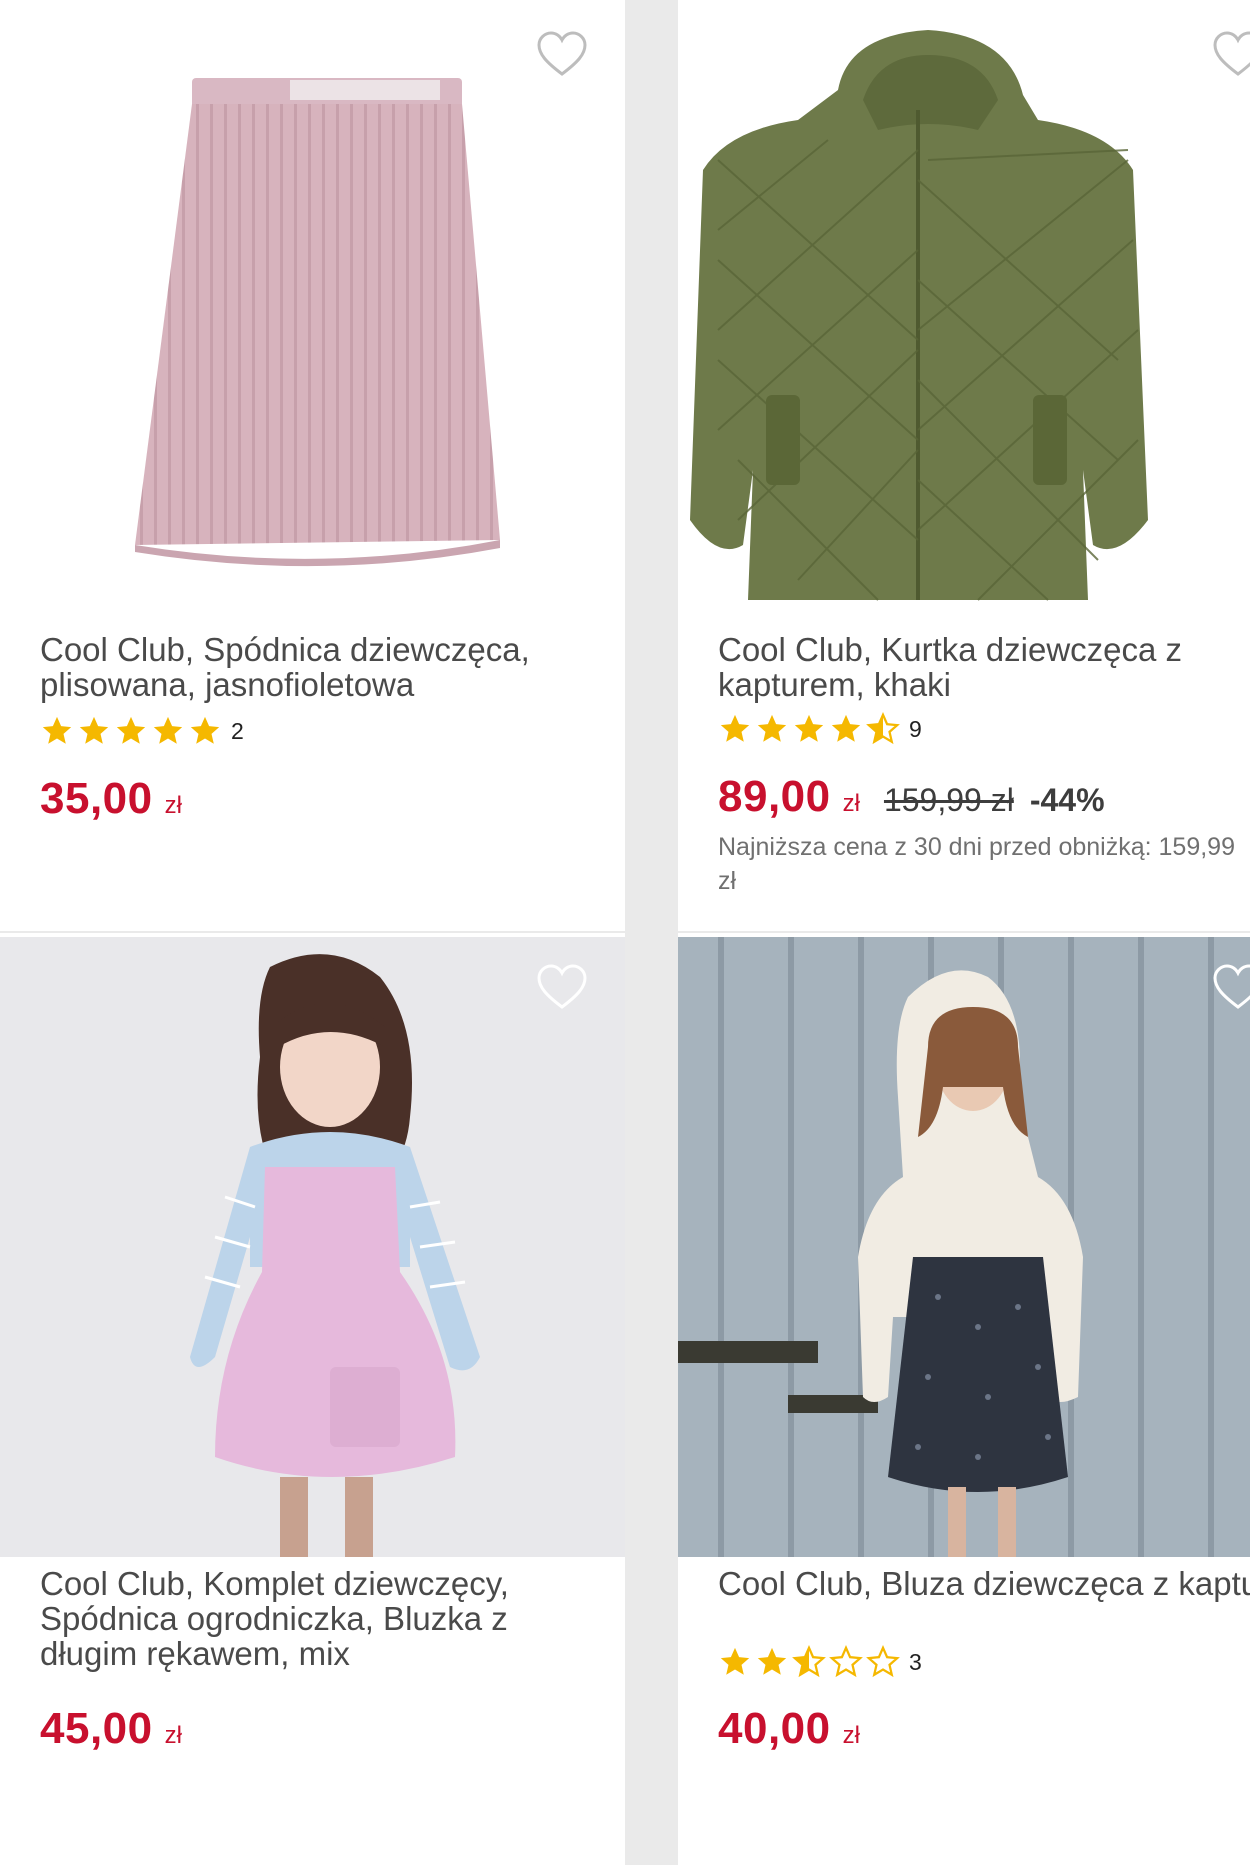 This screenshot has height=1865, width=1250. I want to click on price-row: 89,00 zł 159,99 zł -44%, so click(911, 797).